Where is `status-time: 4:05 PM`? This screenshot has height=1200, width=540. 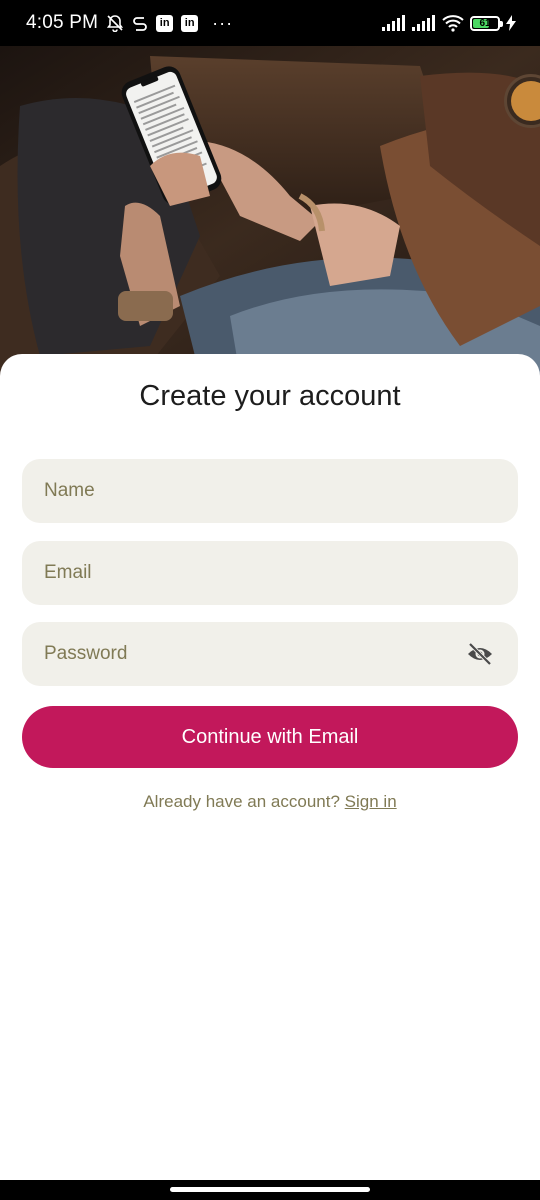 status-time: 4:05 PM is located at coordinates (62, 22).